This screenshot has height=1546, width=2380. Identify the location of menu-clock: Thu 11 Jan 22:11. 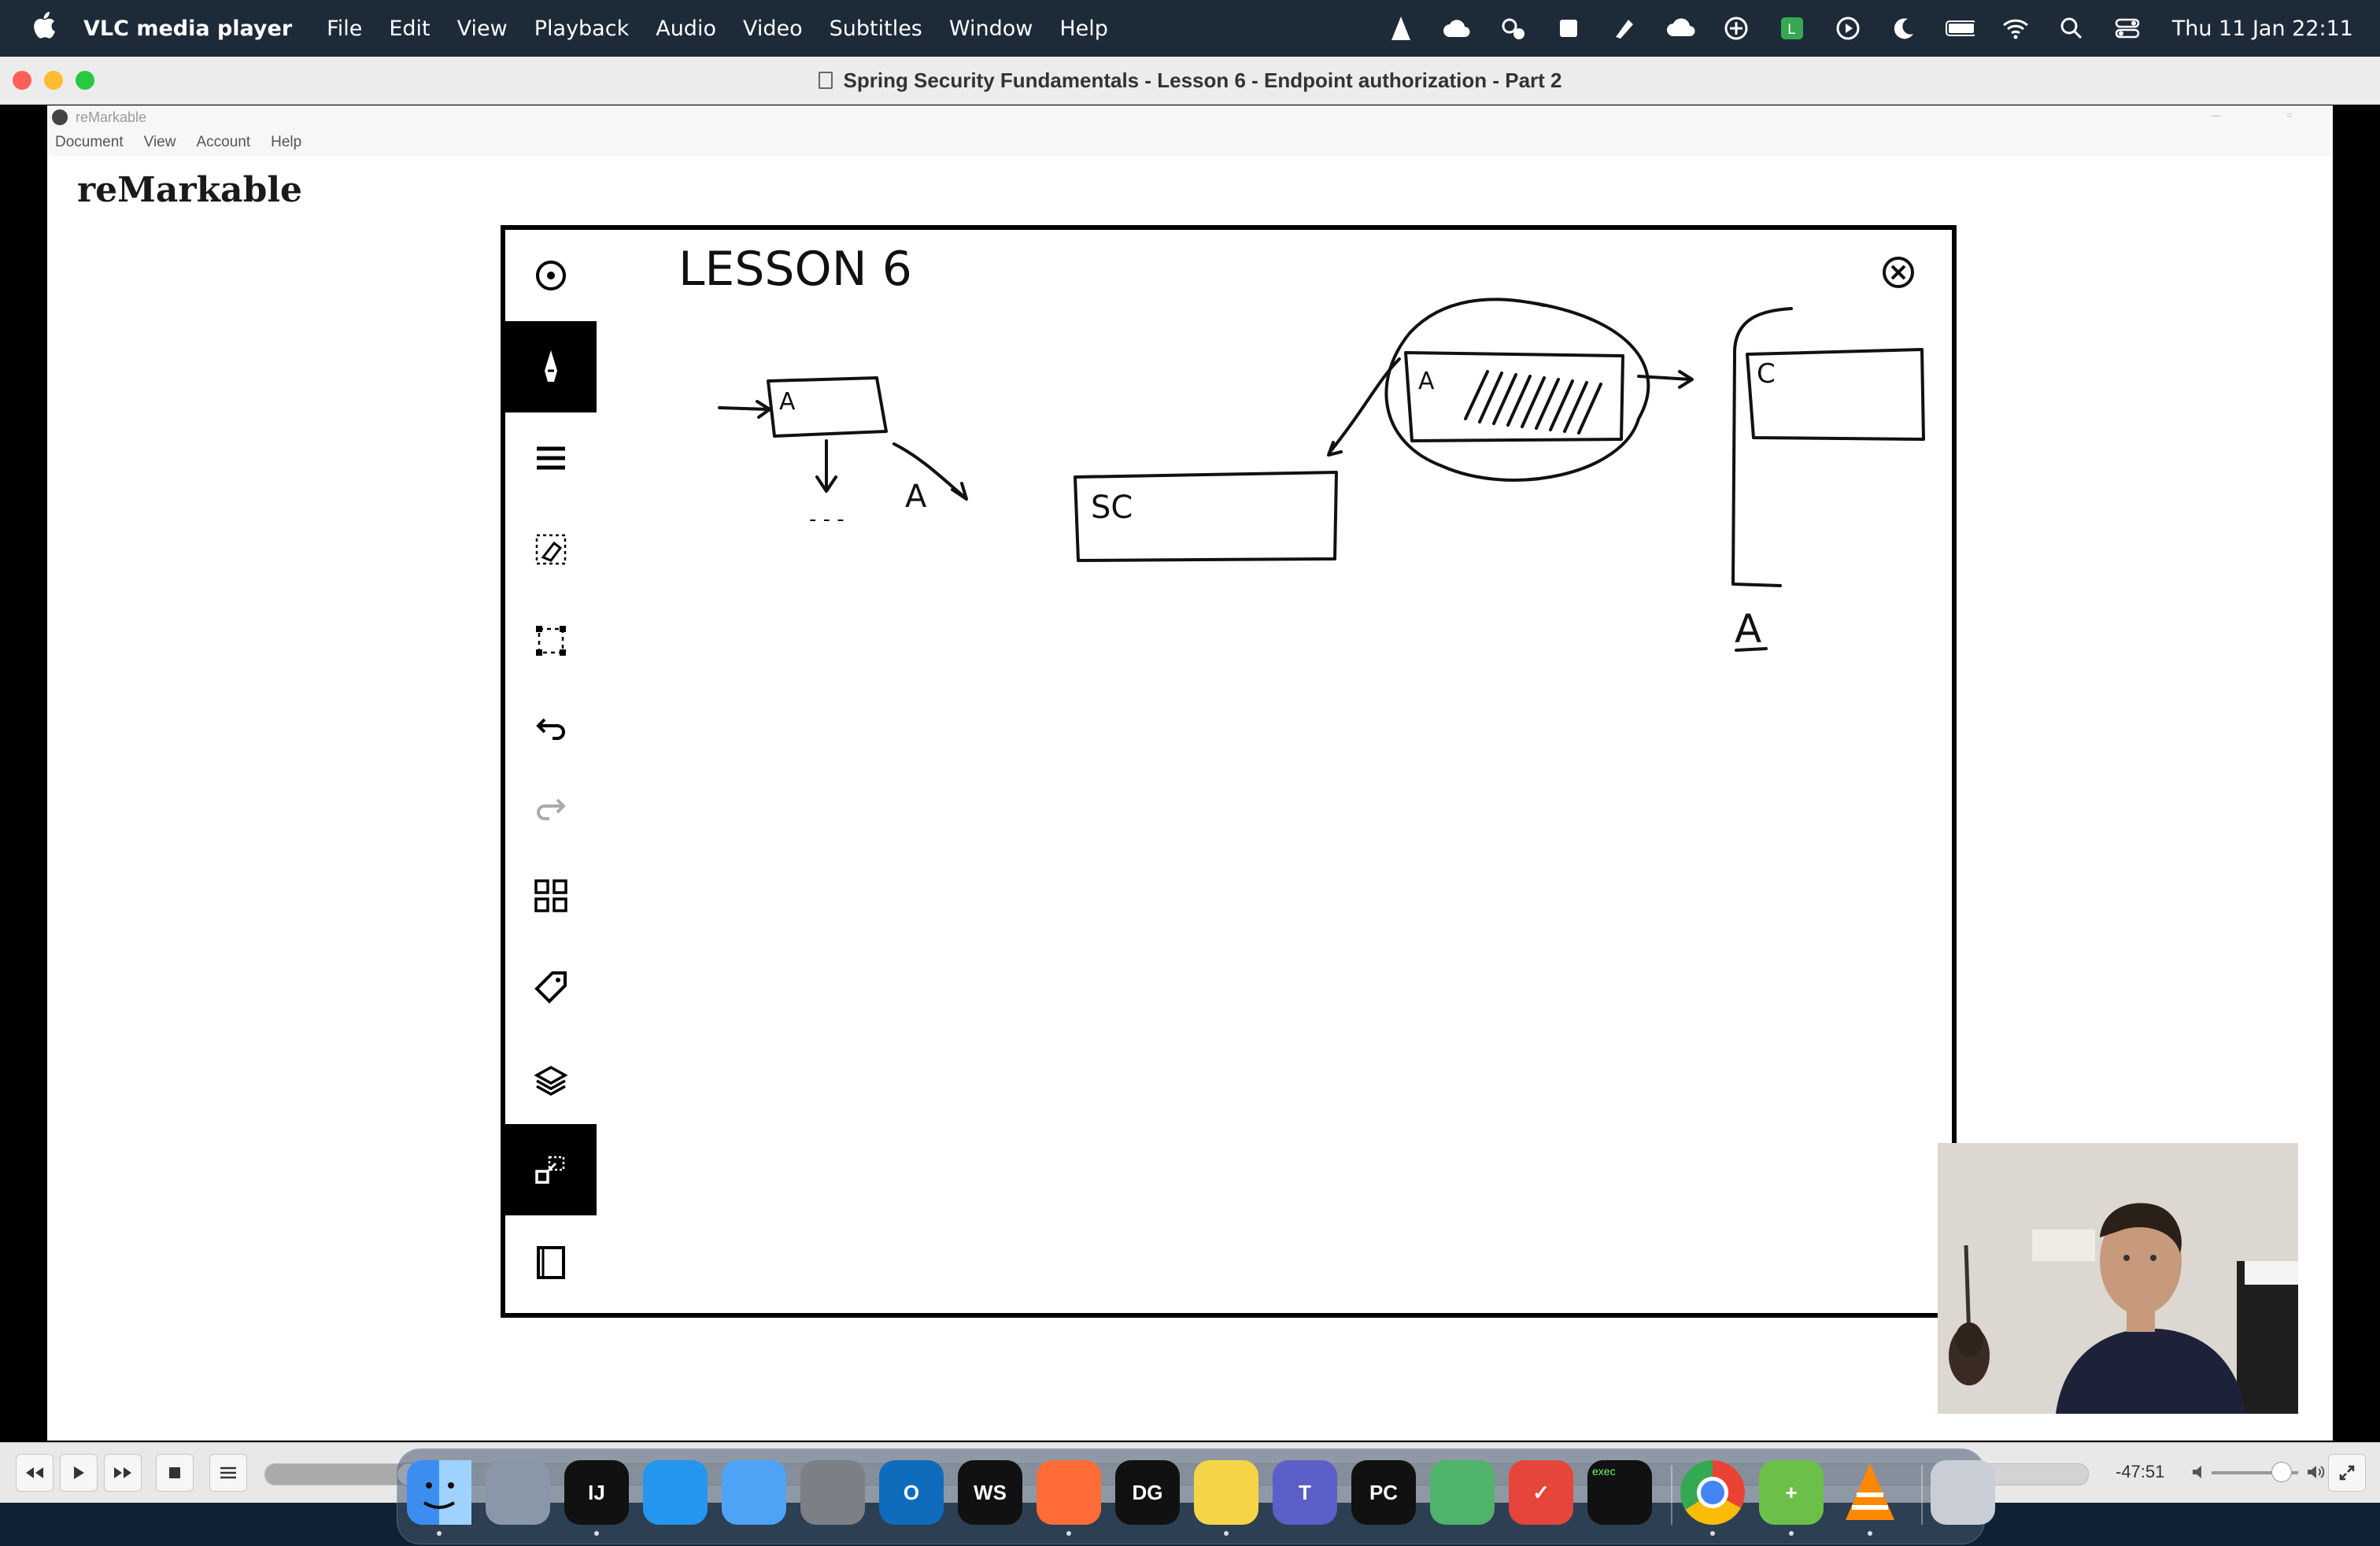
(2262, 29).